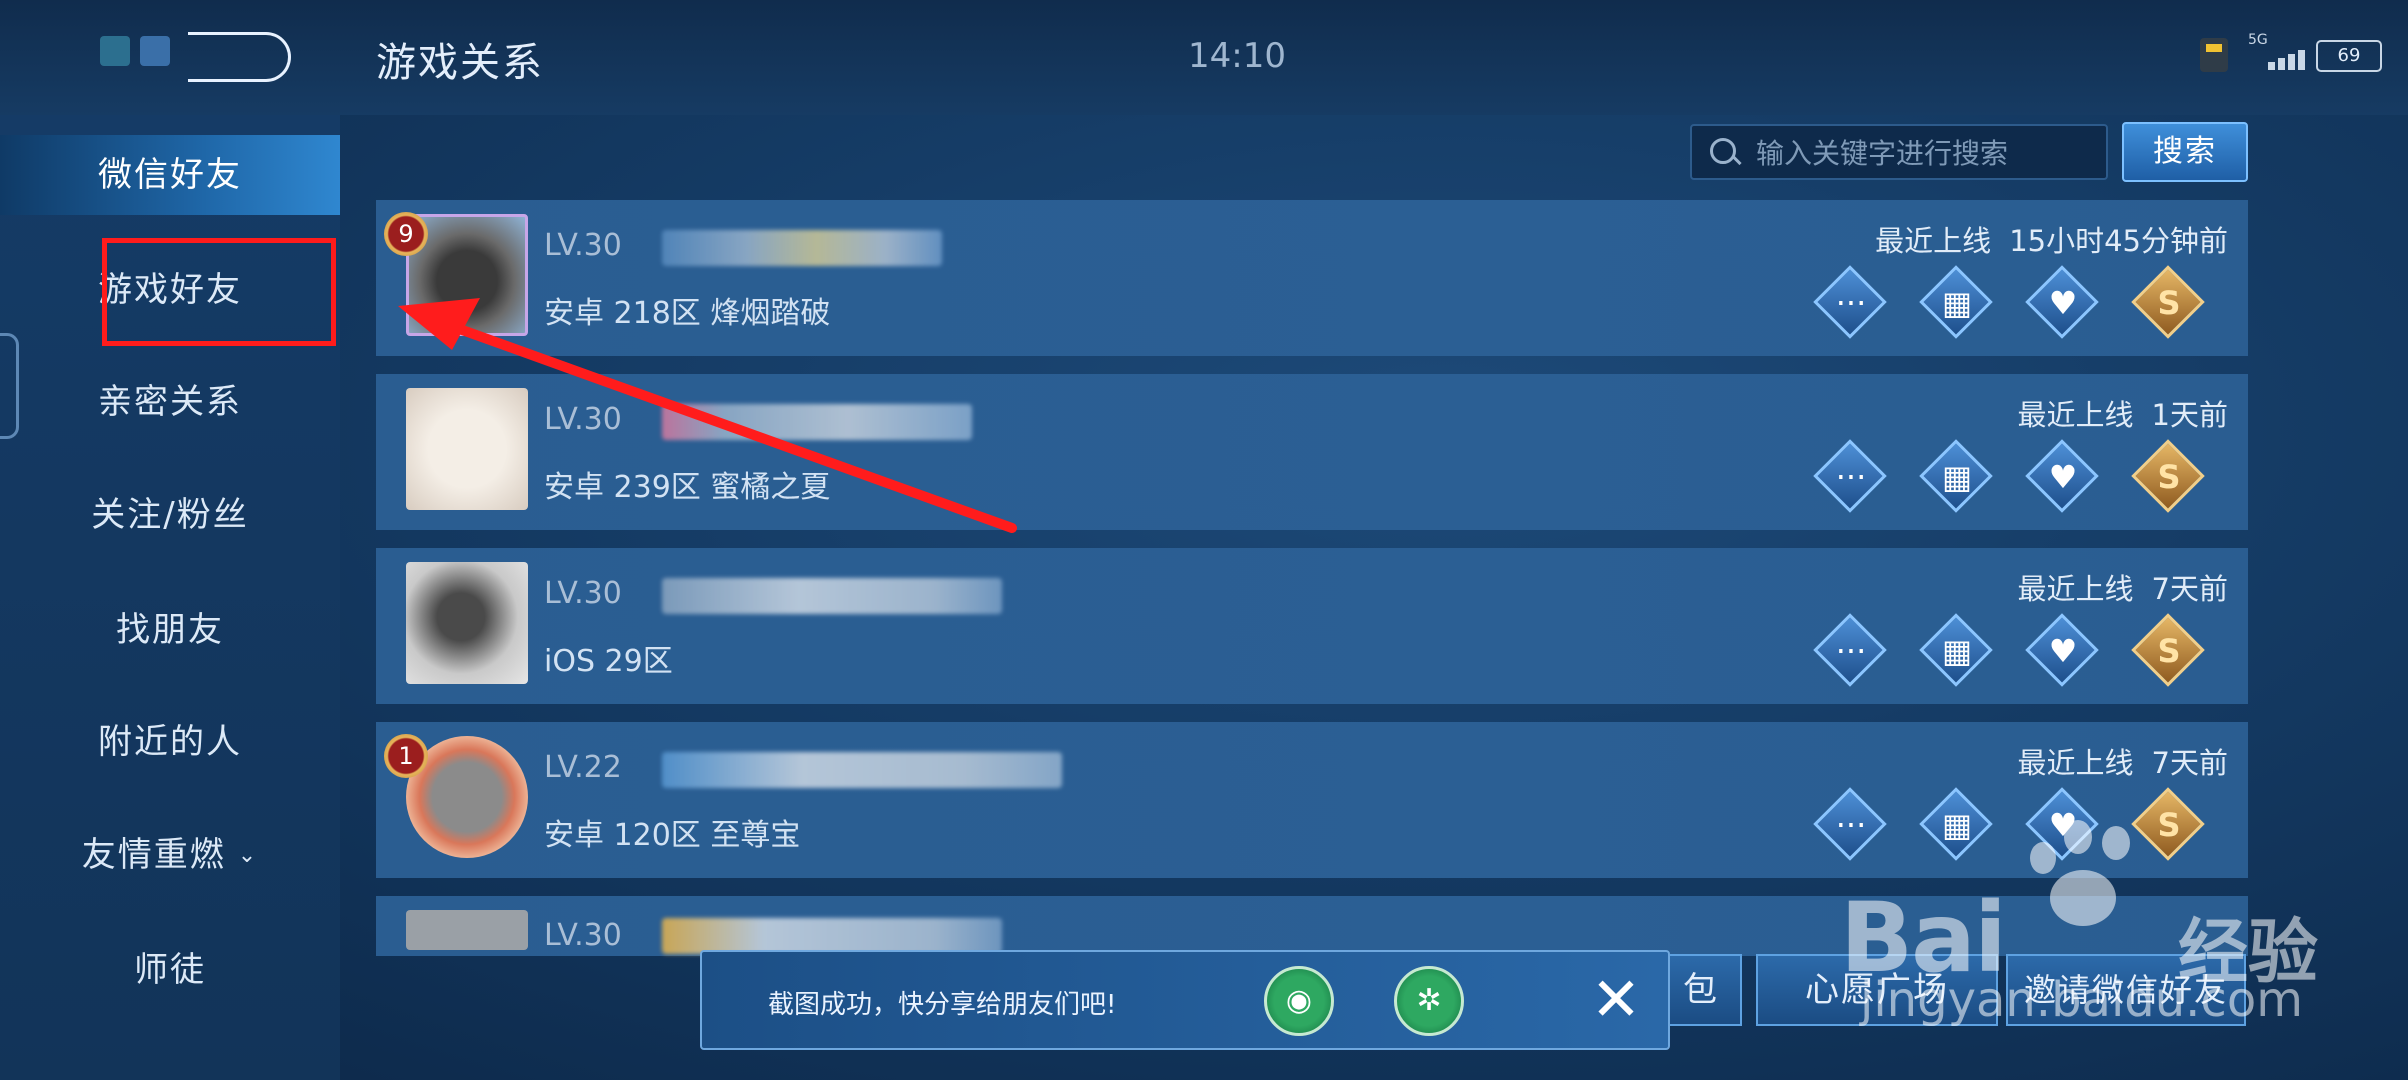  What do you see at coordinates (687, 313) in the screenshot?
I see `player-server: 安卓 218区 烽烟踏破` at bounding box center [687, 313].